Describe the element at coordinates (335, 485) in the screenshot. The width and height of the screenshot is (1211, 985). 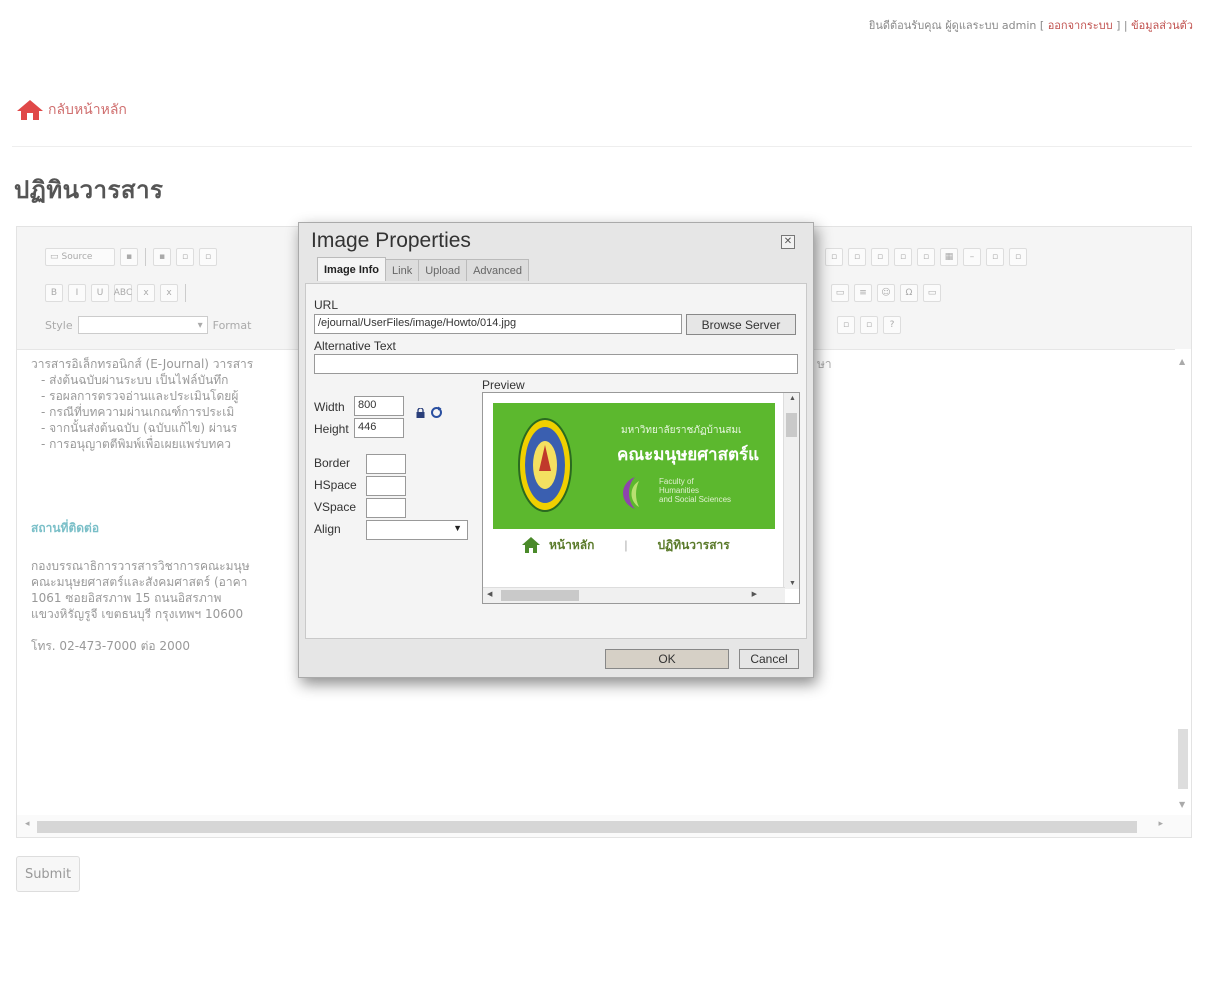
I see `hspace-label: HSpace` at that location.